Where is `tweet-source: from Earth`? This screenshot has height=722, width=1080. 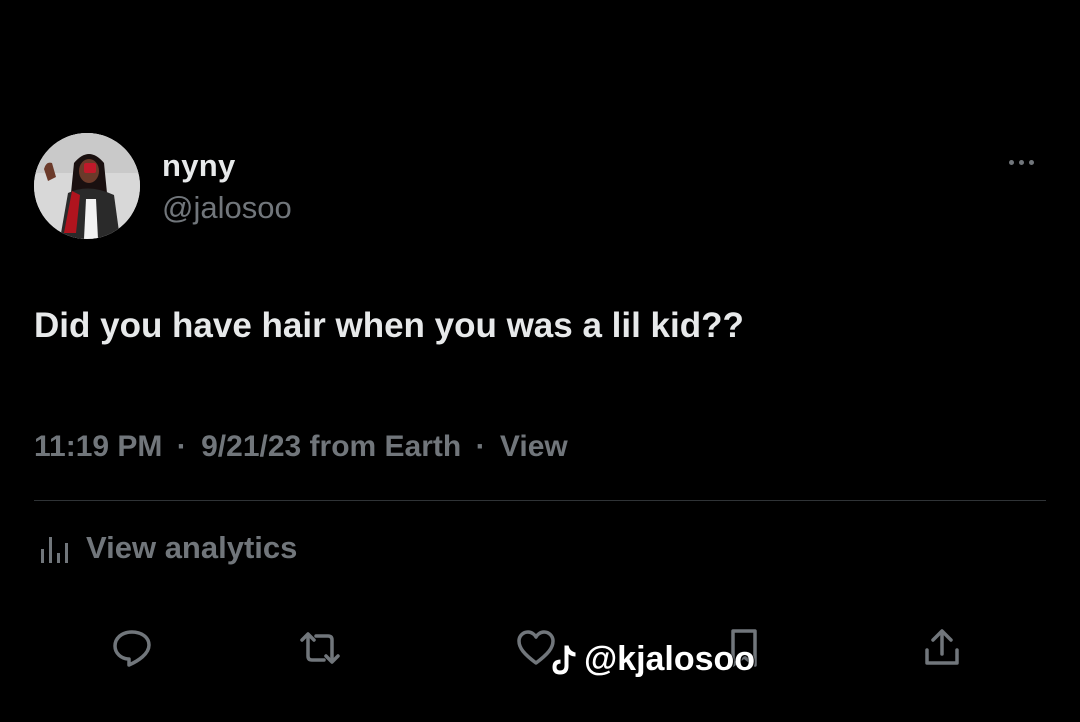 tweet-source: from Earth is located at coordinates (385, 446).